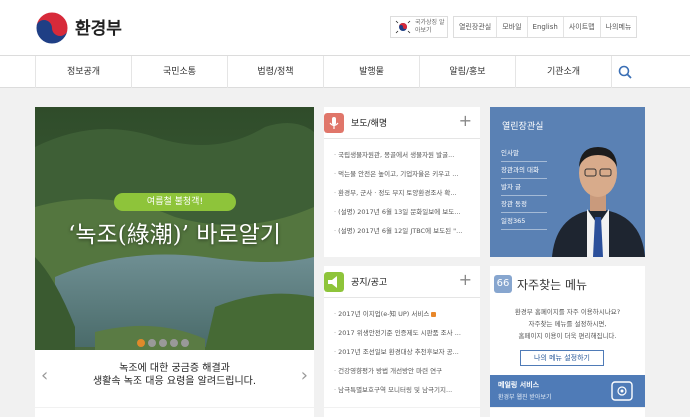 Image resolution: width=690 pixels, height=417 pixels. What do you see at coordinates (276, 72) in the screenshot?
I see `nav-item-law-policy: 법령/정책` at bounding box center [276, 72].